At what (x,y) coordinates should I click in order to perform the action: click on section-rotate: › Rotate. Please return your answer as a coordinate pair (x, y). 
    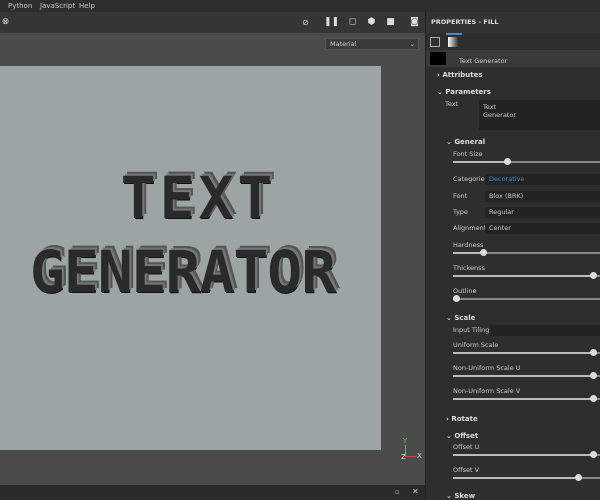
    Looking at the image, I should click on (462, 419).